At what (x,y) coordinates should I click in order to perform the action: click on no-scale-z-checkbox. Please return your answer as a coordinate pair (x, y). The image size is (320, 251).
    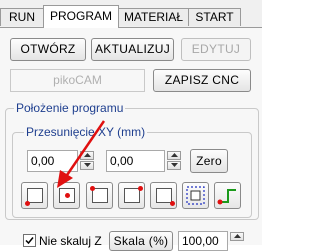
    Looking at the image, I should click on (29, 240).